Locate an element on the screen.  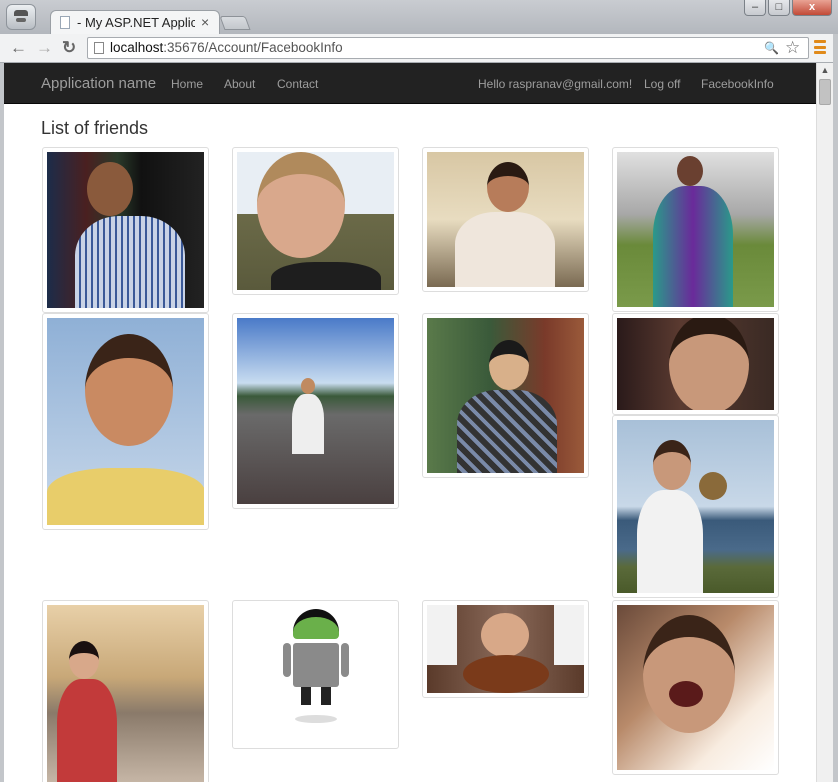
friend-photo-man-drinking-coconut is located at coordinates (695, 506).